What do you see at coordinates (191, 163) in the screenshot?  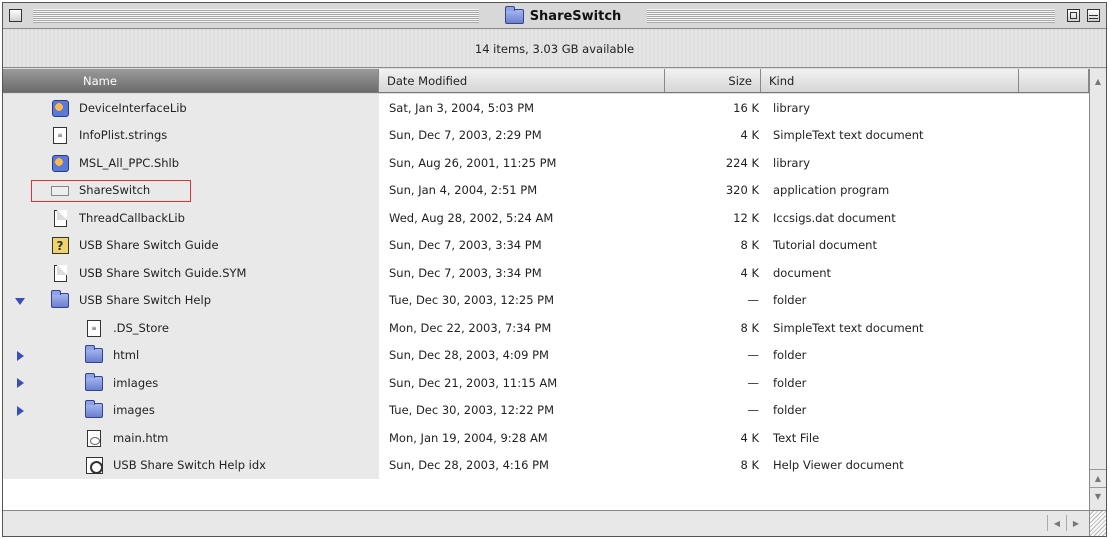 I see `name-cell: MSL_All_PPC.Shlb` at bounding box center [191, 163].